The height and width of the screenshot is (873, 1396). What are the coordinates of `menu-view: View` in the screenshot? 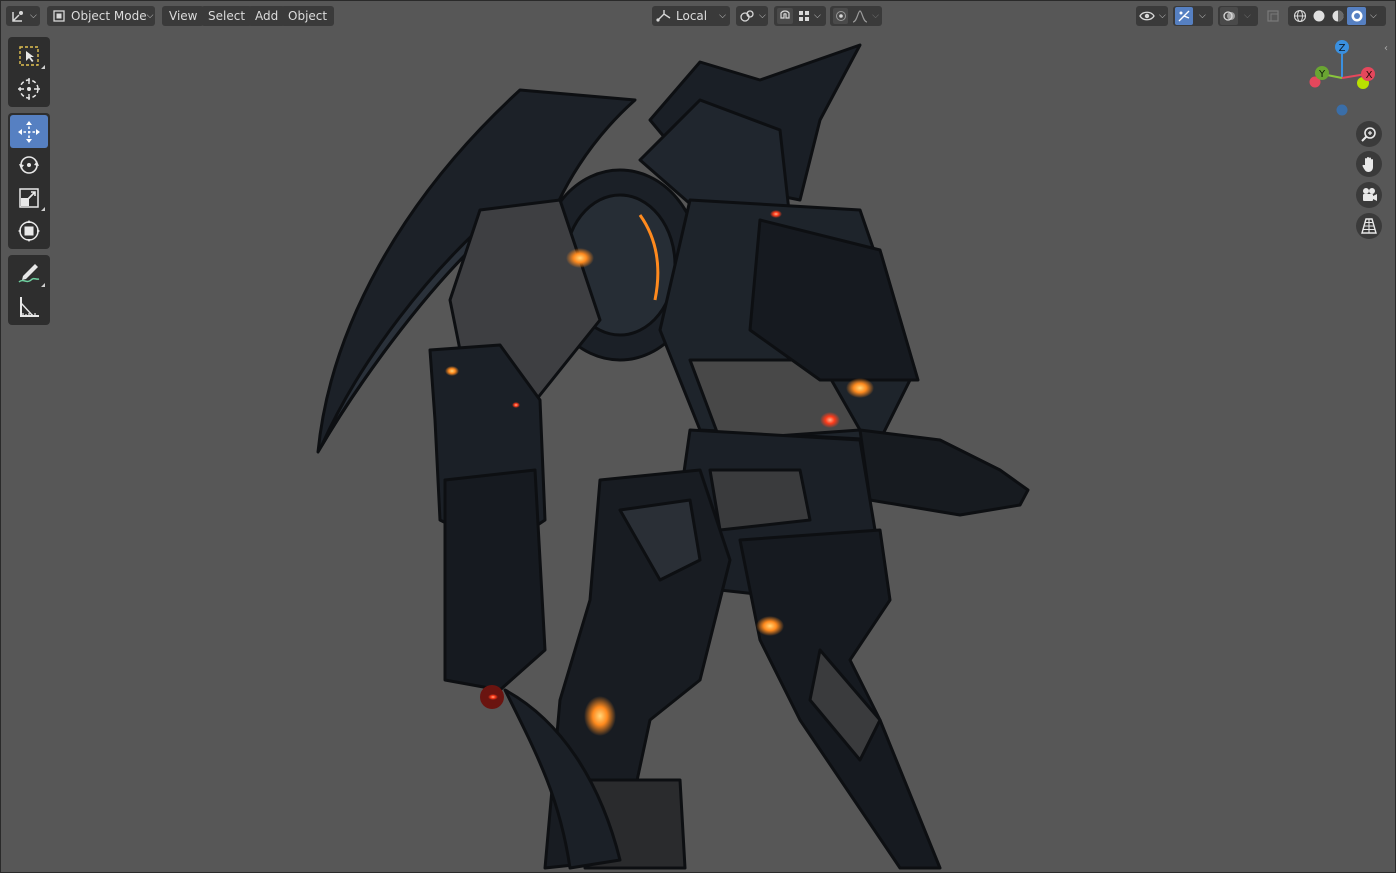 It's located at (183, 16).